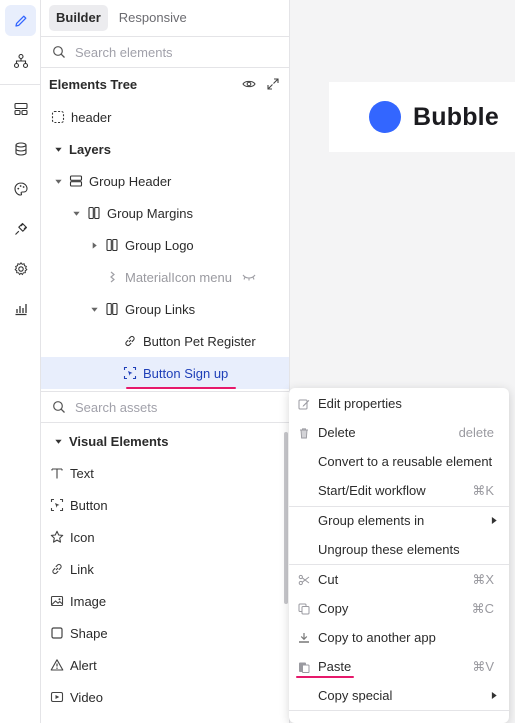  Describe the element at coordinates (165, 665) in the screenshot. I see `asset-item-alert: Alert` at that location.